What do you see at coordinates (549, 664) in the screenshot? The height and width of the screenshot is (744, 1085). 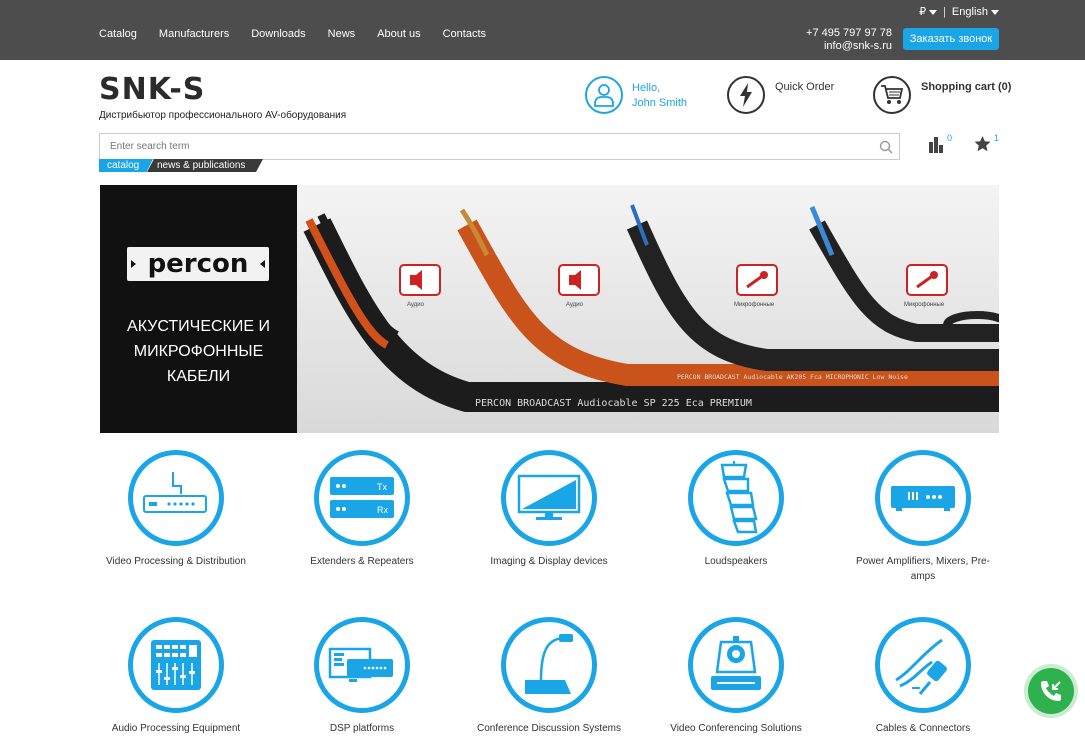 I see `microphone-icon` at bounding box center [549, 664].